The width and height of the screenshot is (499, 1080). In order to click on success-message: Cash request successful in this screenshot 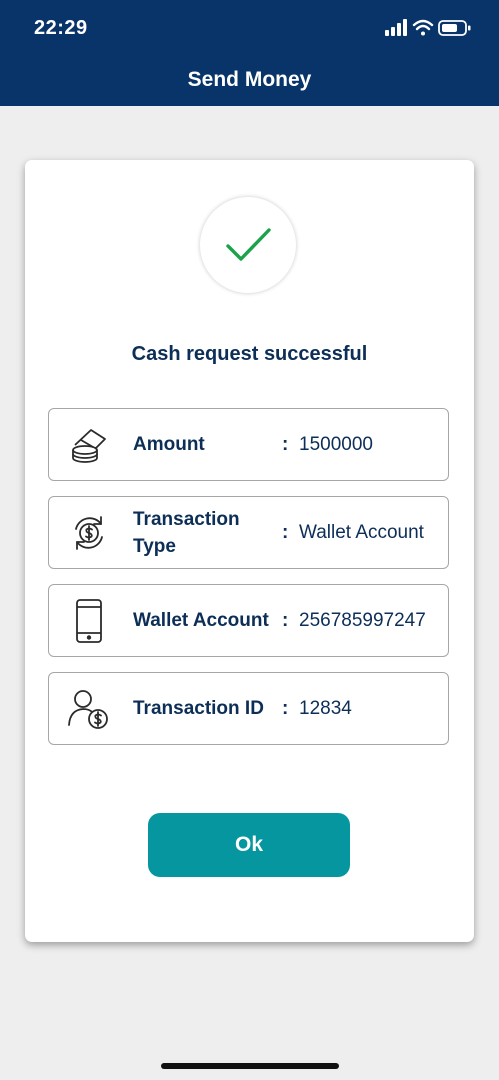, I will do `click(249, 354)`.